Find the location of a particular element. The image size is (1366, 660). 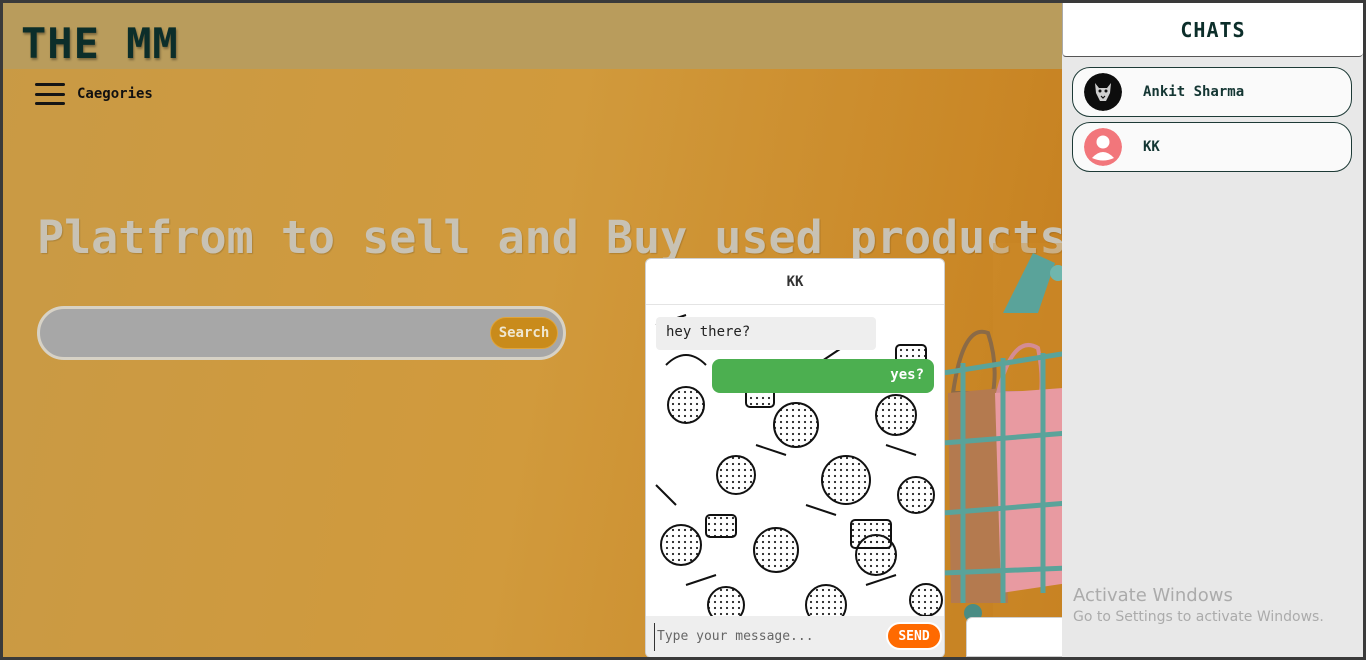

watermark-title: Activate Windows is located at coordinates (1153, 595).